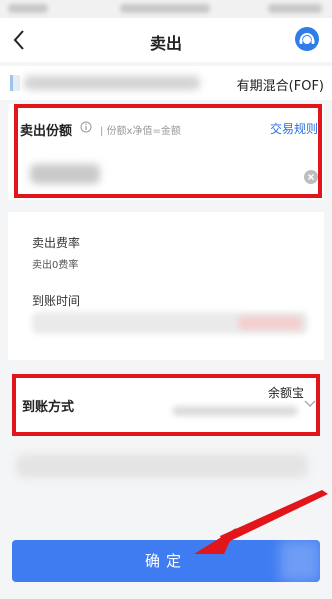 This screenshot has width=332, height=599. What do you see at coordinates (235, 411) in the screenshot?
I see `arrival-method-detail-redacted` at bounding box center [235, 411].